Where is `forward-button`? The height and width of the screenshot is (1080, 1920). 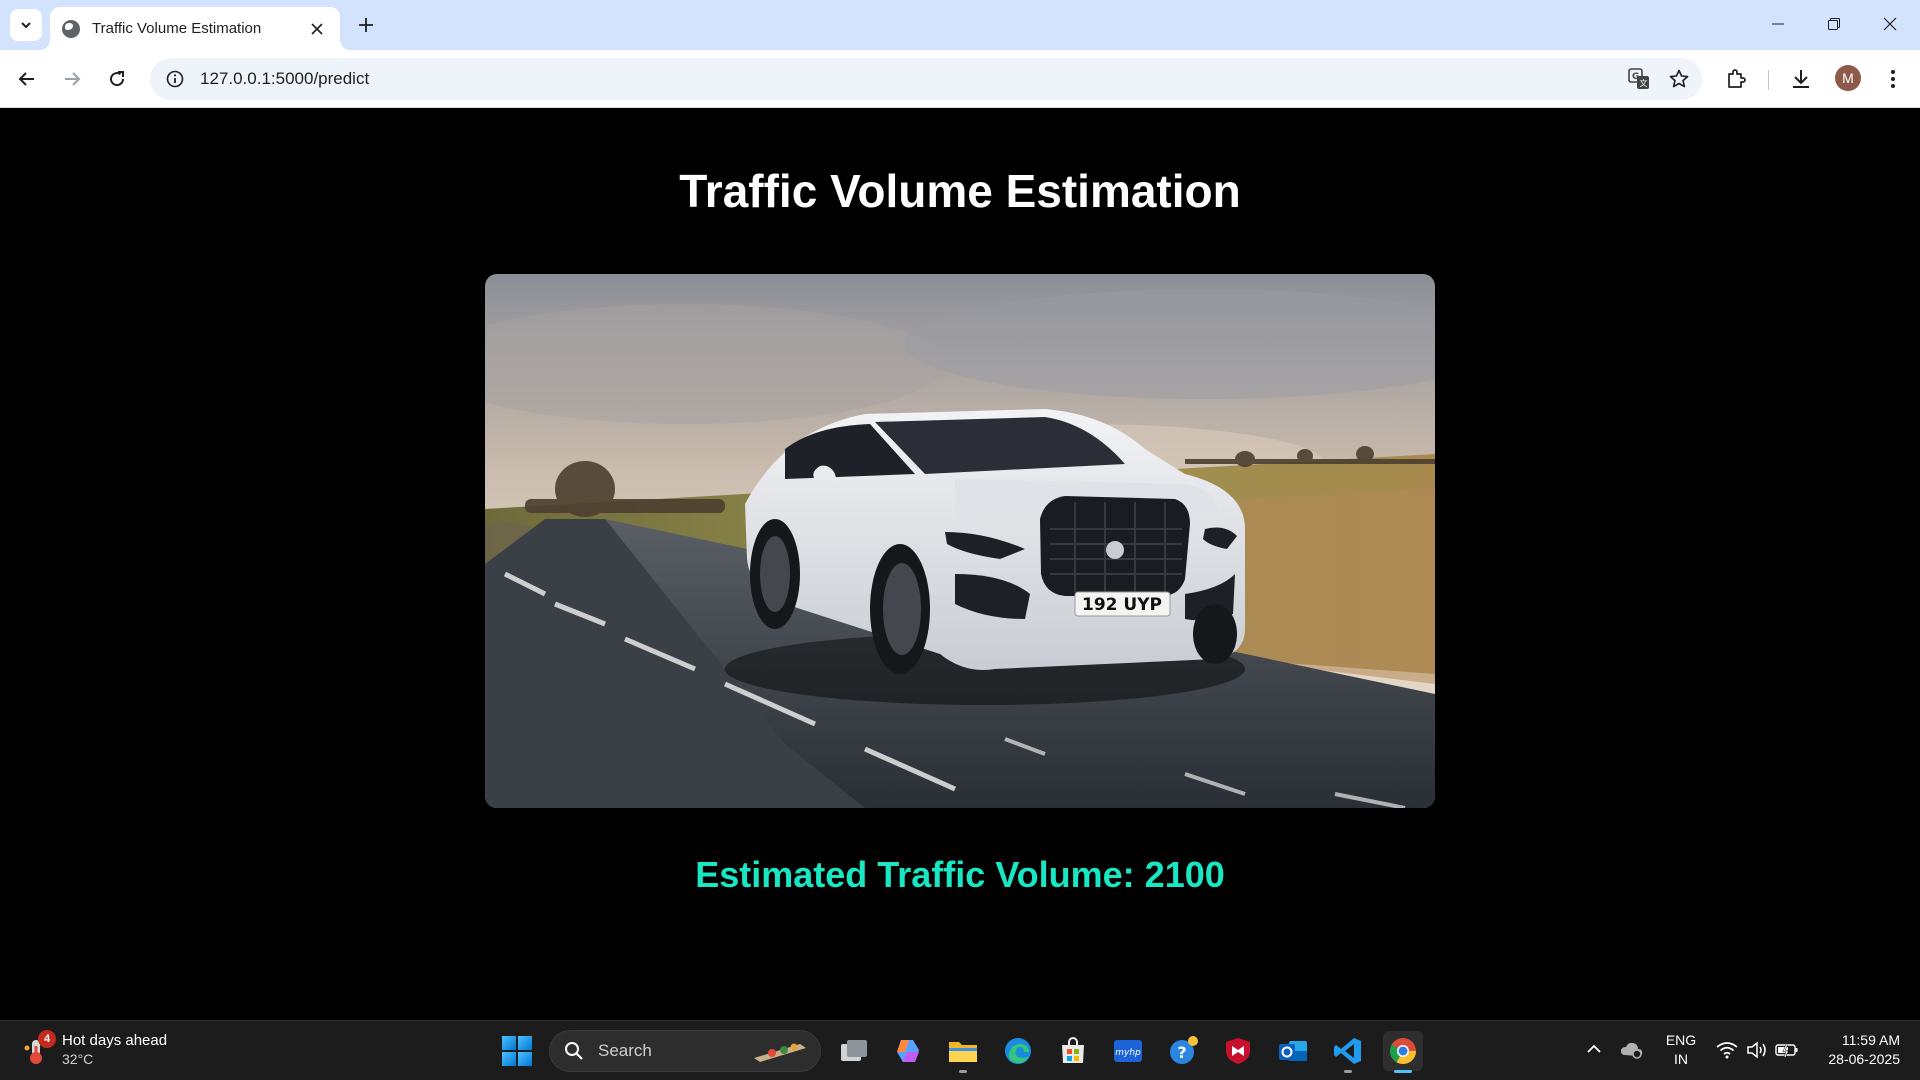 forward-button is located at coordinates (72, 79).